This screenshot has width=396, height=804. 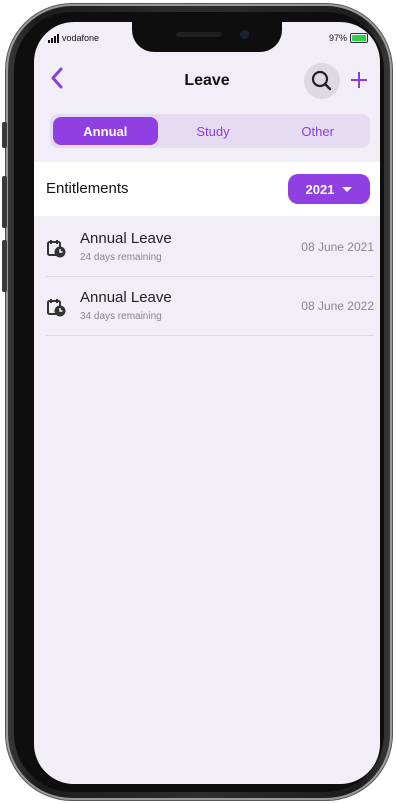 What do you see at coordinates (207, 189) in the screenshot?
I see `entitlements-bar: Entitlements 2021` at bounding box center [207, 189].